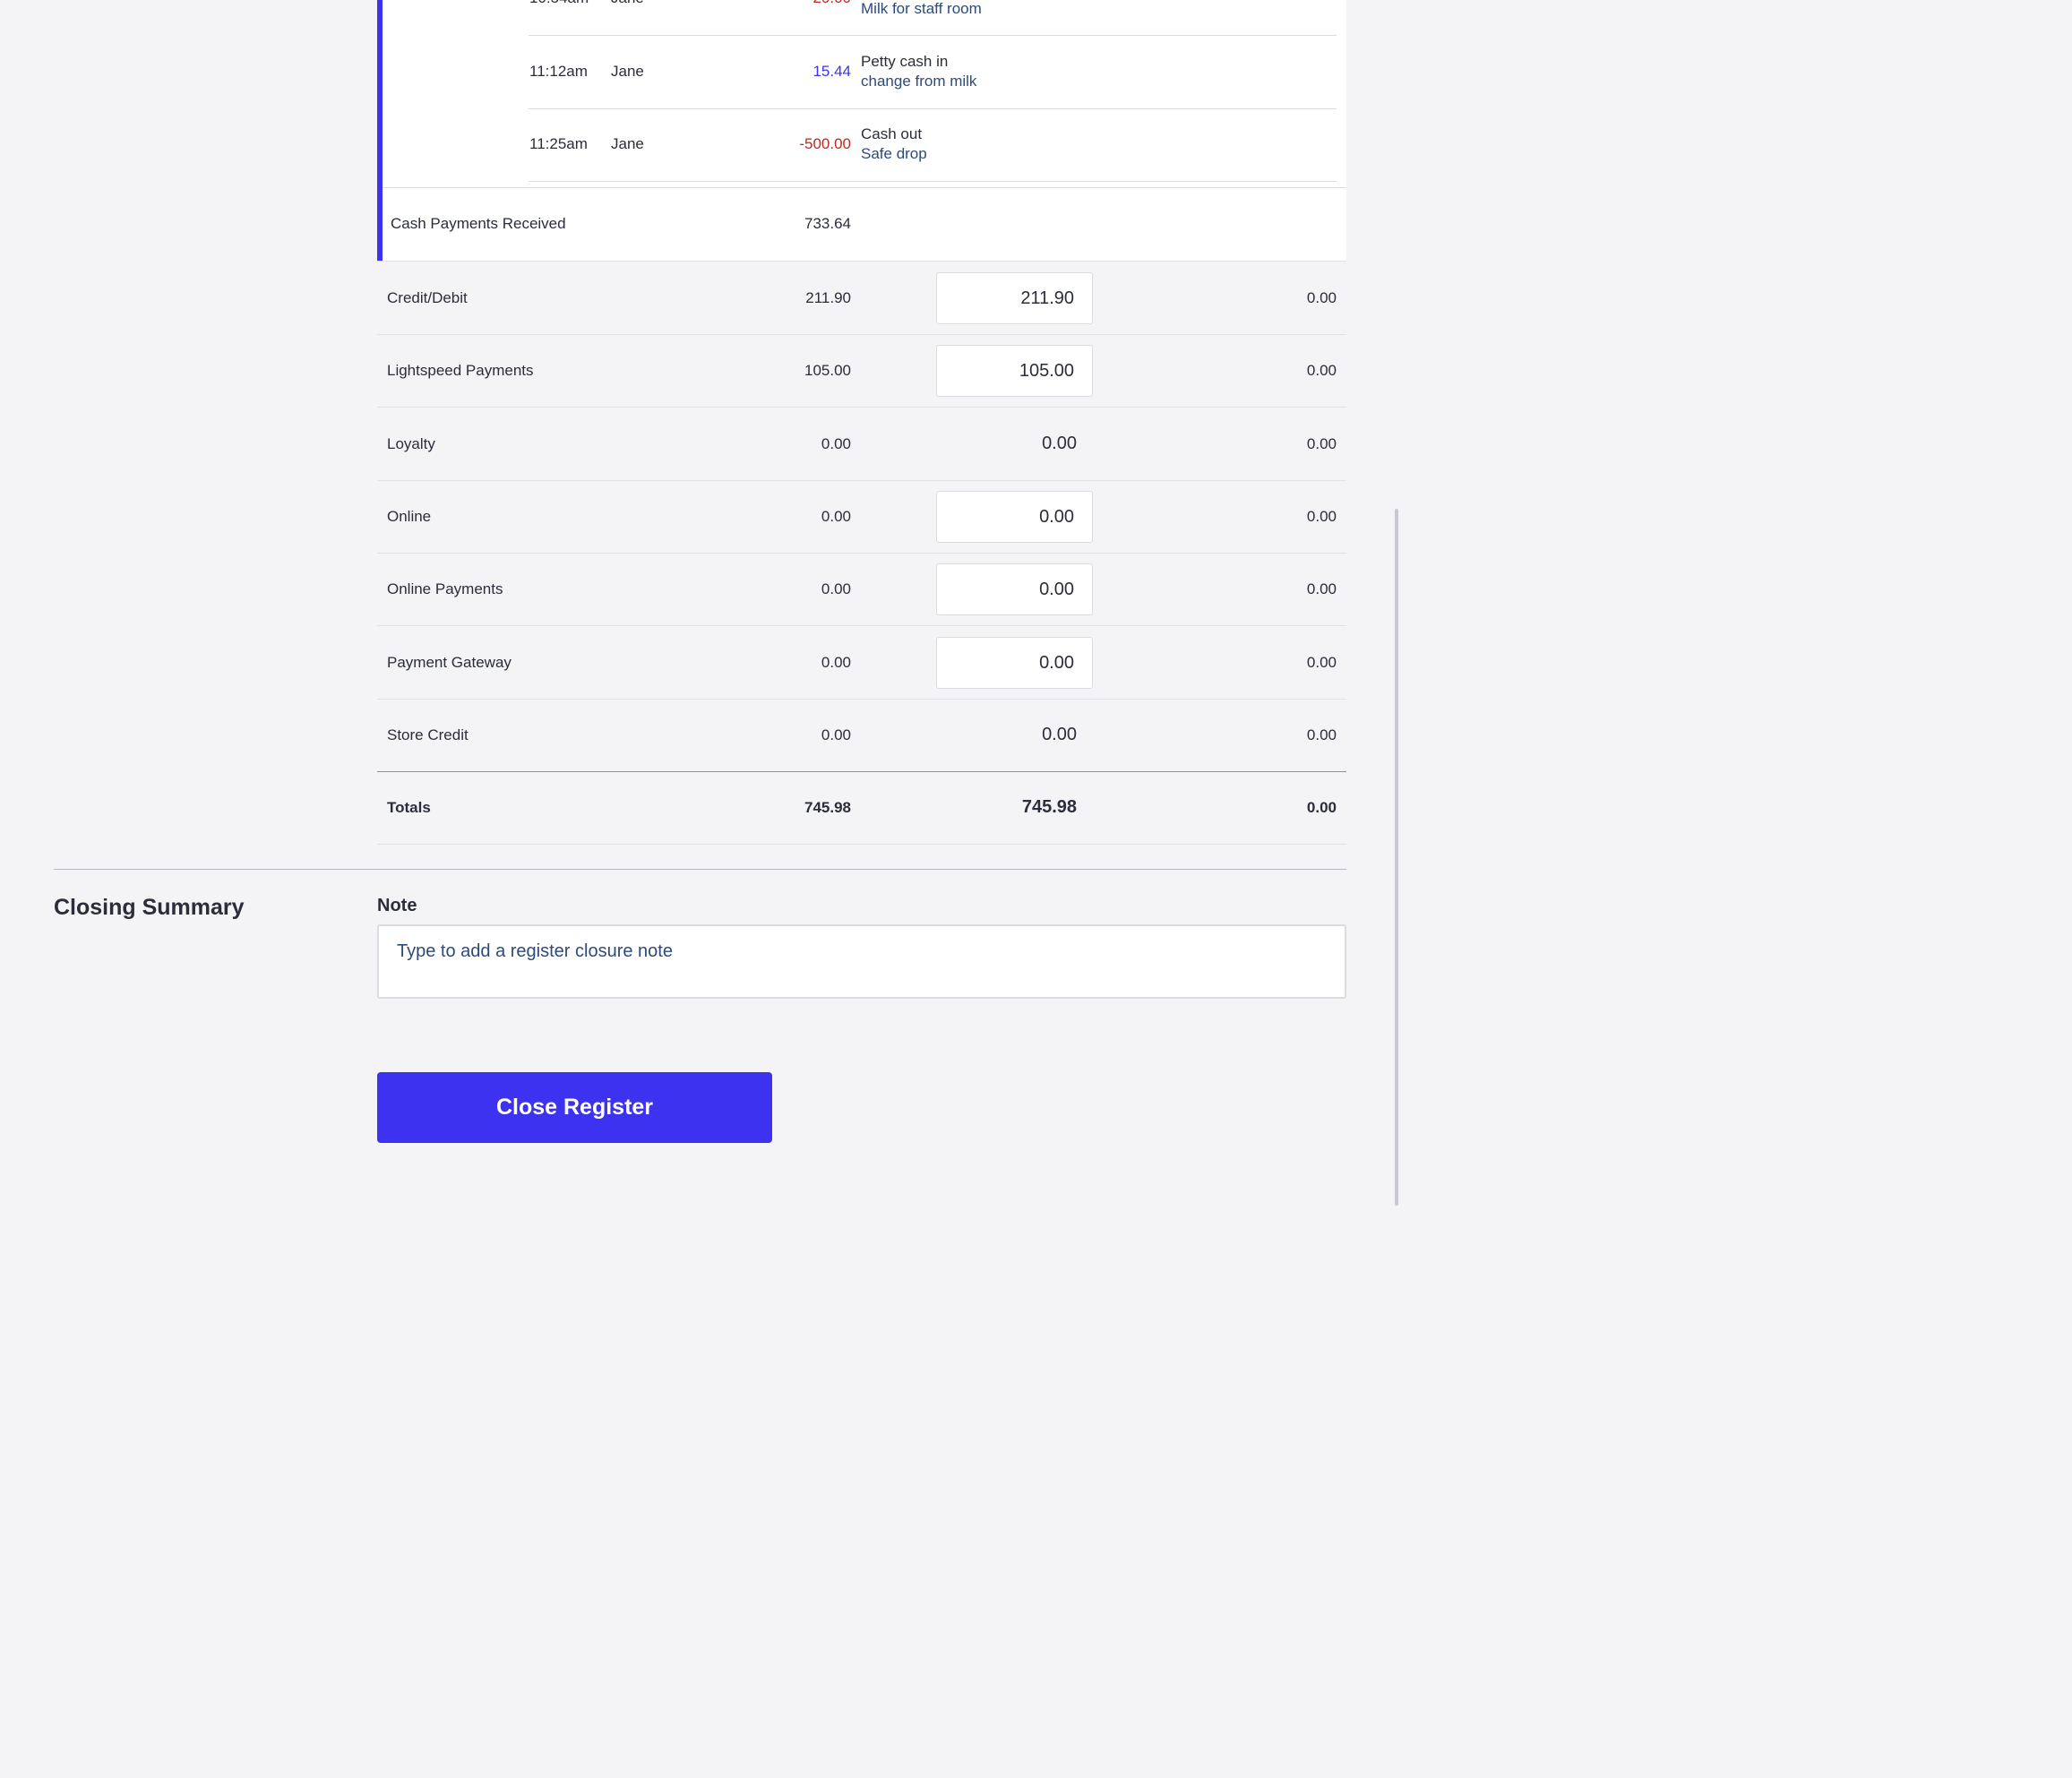  I want to click on loyalty-counted-value: 0.00, so click(1059, 443).